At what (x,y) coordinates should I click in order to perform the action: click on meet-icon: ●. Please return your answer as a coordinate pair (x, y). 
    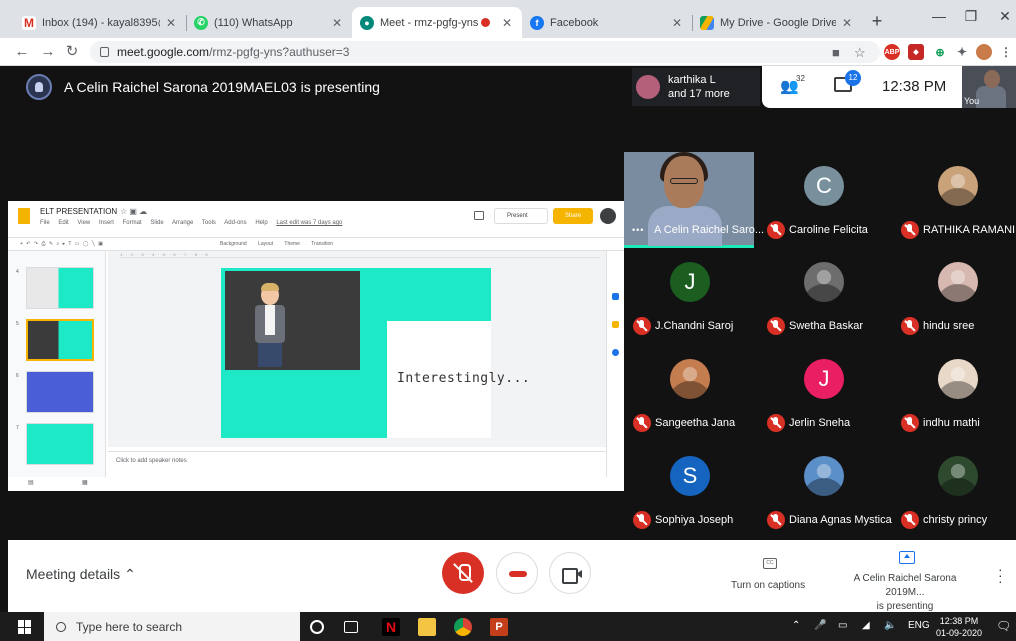
    Looking at the image, I should click on (367, 22).